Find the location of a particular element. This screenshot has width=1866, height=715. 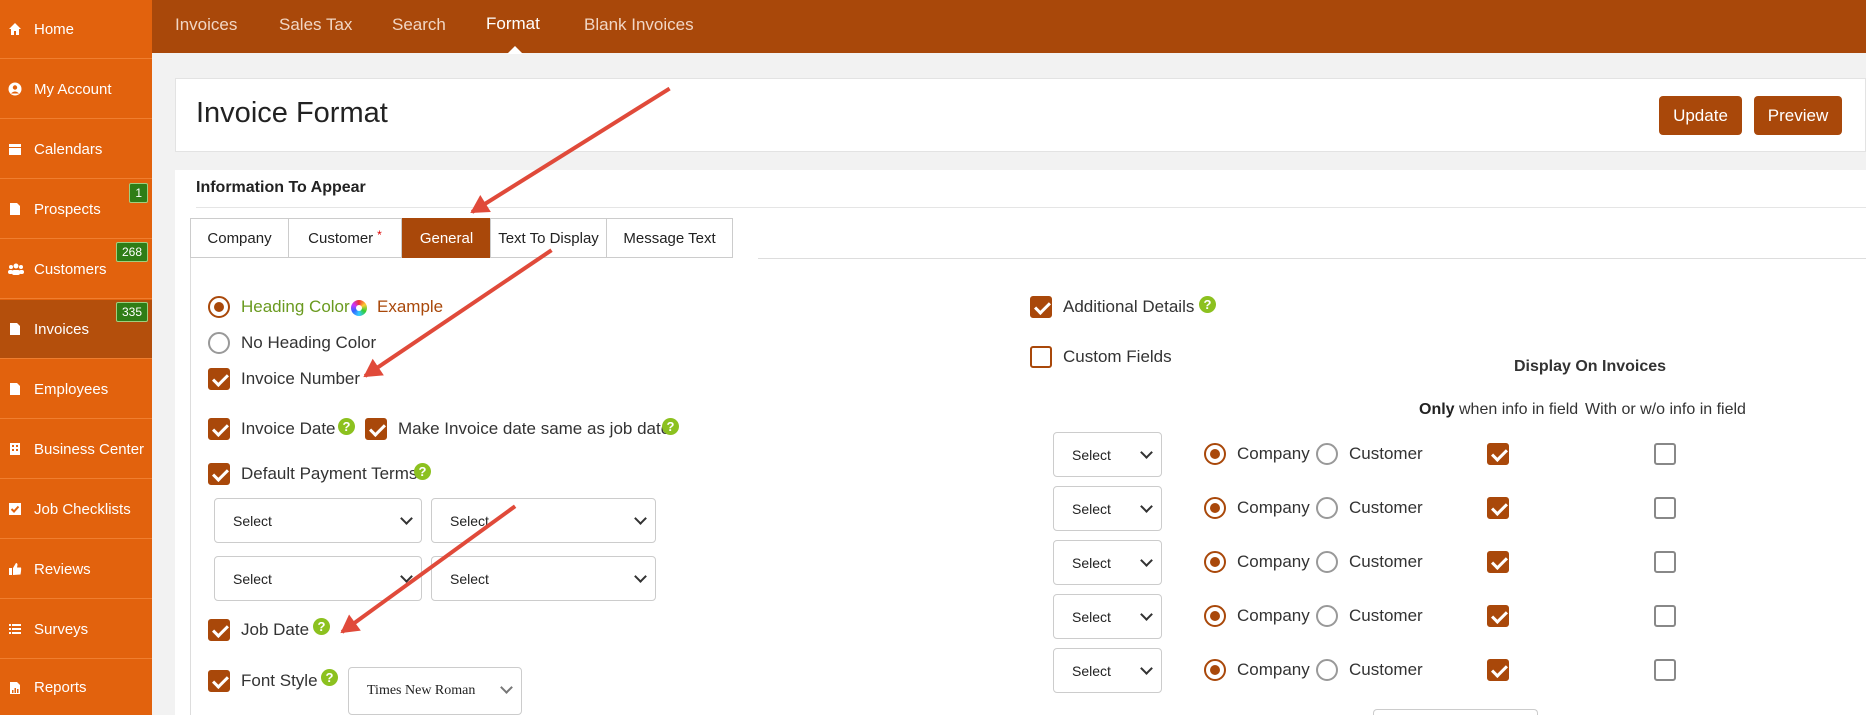

company-radio-label: Company is located at coordinates (1273, 507).